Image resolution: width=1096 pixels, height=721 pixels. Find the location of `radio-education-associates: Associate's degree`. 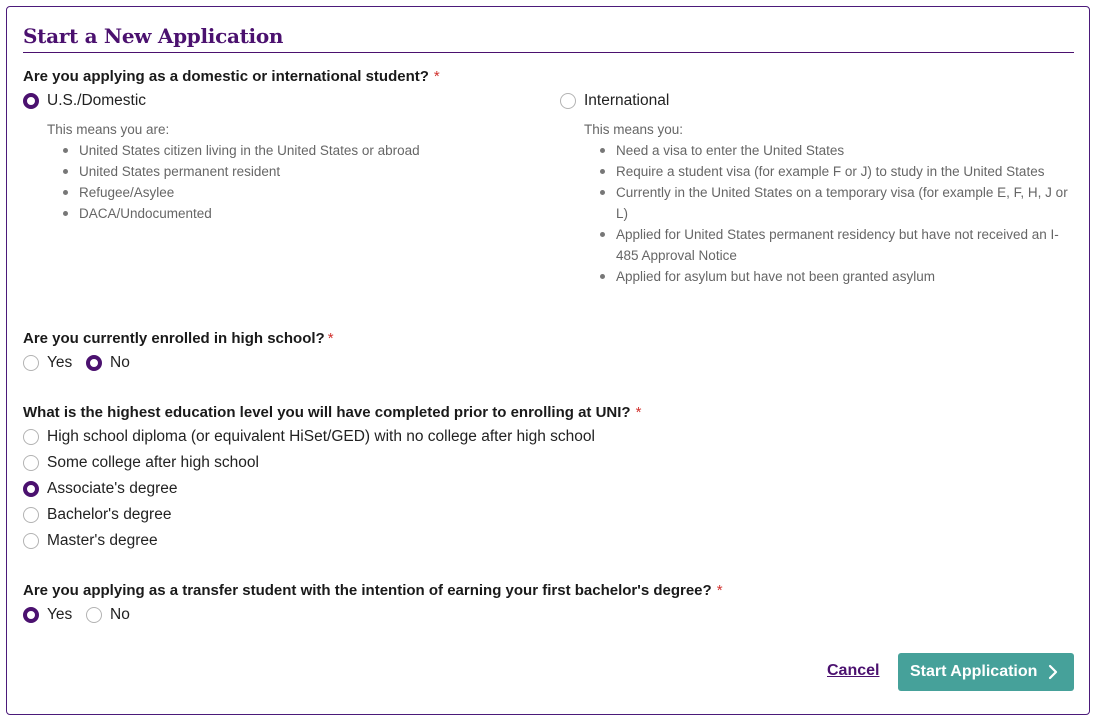

radio-education-associates: Associate's degree is located at coordinates (100, 489).